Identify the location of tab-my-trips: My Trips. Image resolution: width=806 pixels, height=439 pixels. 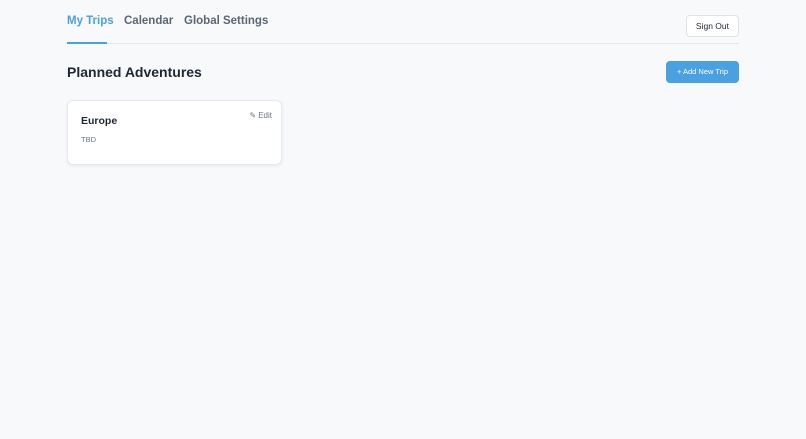
(90, 21).